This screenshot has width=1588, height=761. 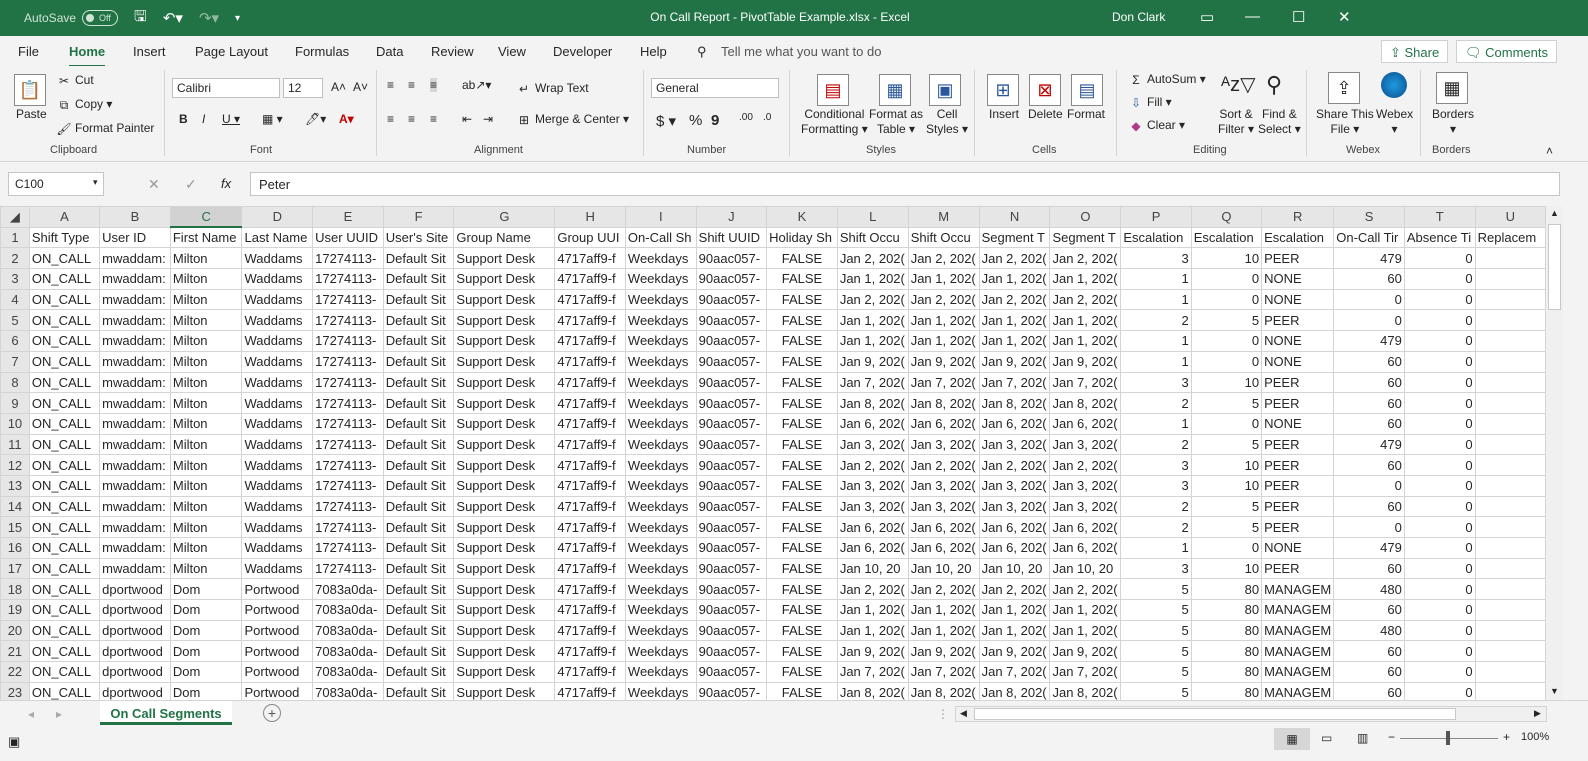 What do you see at coordinates (1344, 17) in the screenshot?
I see `close-icon: ✕` at bounding box center [1344, 17].